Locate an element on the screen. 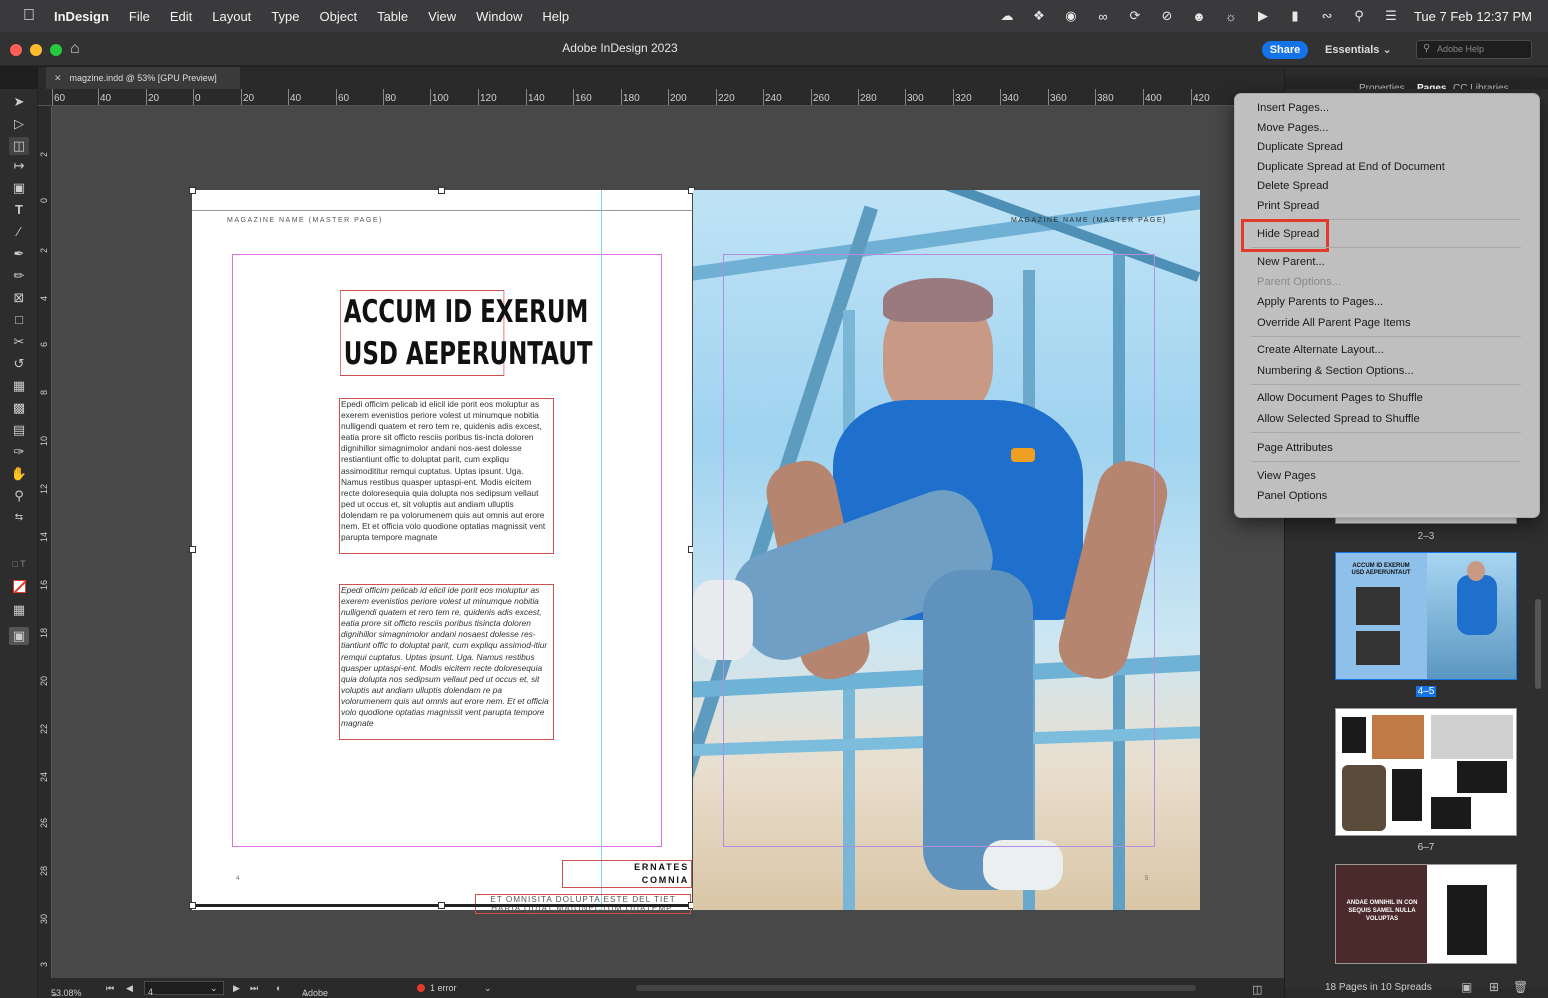 This screenshot has height=998, width=1548. selection-tool-icon: ➤ is located at coordinates (19, 102).